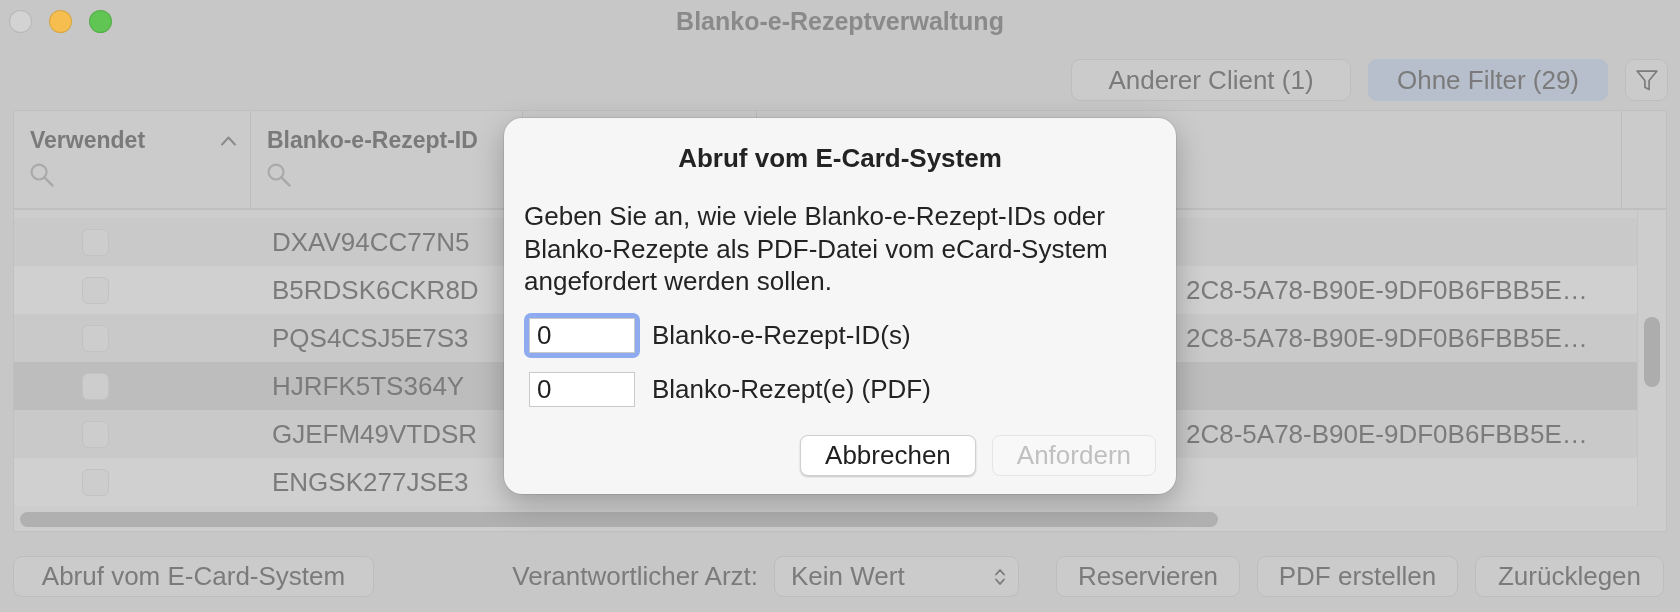  I want to click on prescription-id-text: HJRFK5TS364Y, so click(368, 385).